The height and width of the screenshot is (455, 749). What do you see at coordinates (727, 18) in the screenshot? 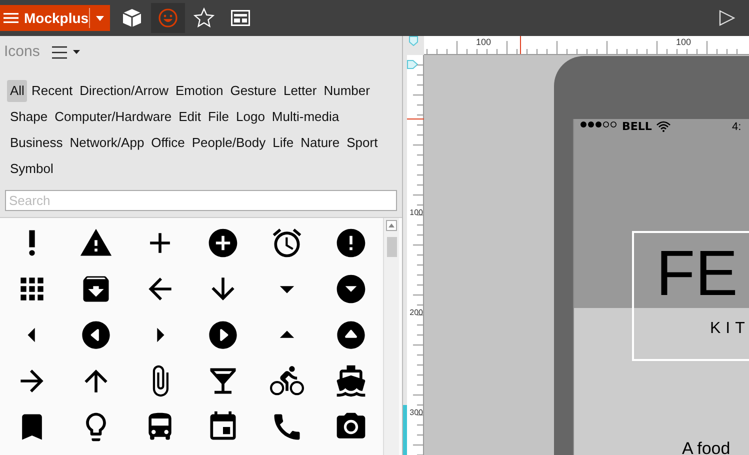
I see `play-icon` at bounding box center [727, 18].